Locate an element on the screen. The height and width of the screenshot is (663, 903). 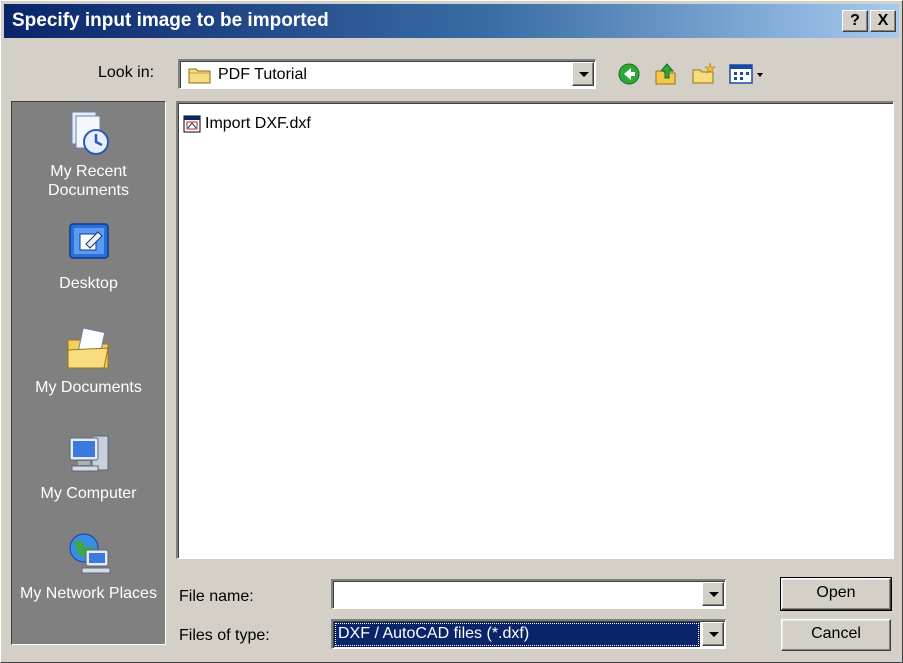
place-desktop: Desktop is located at coordinates (88, 256).